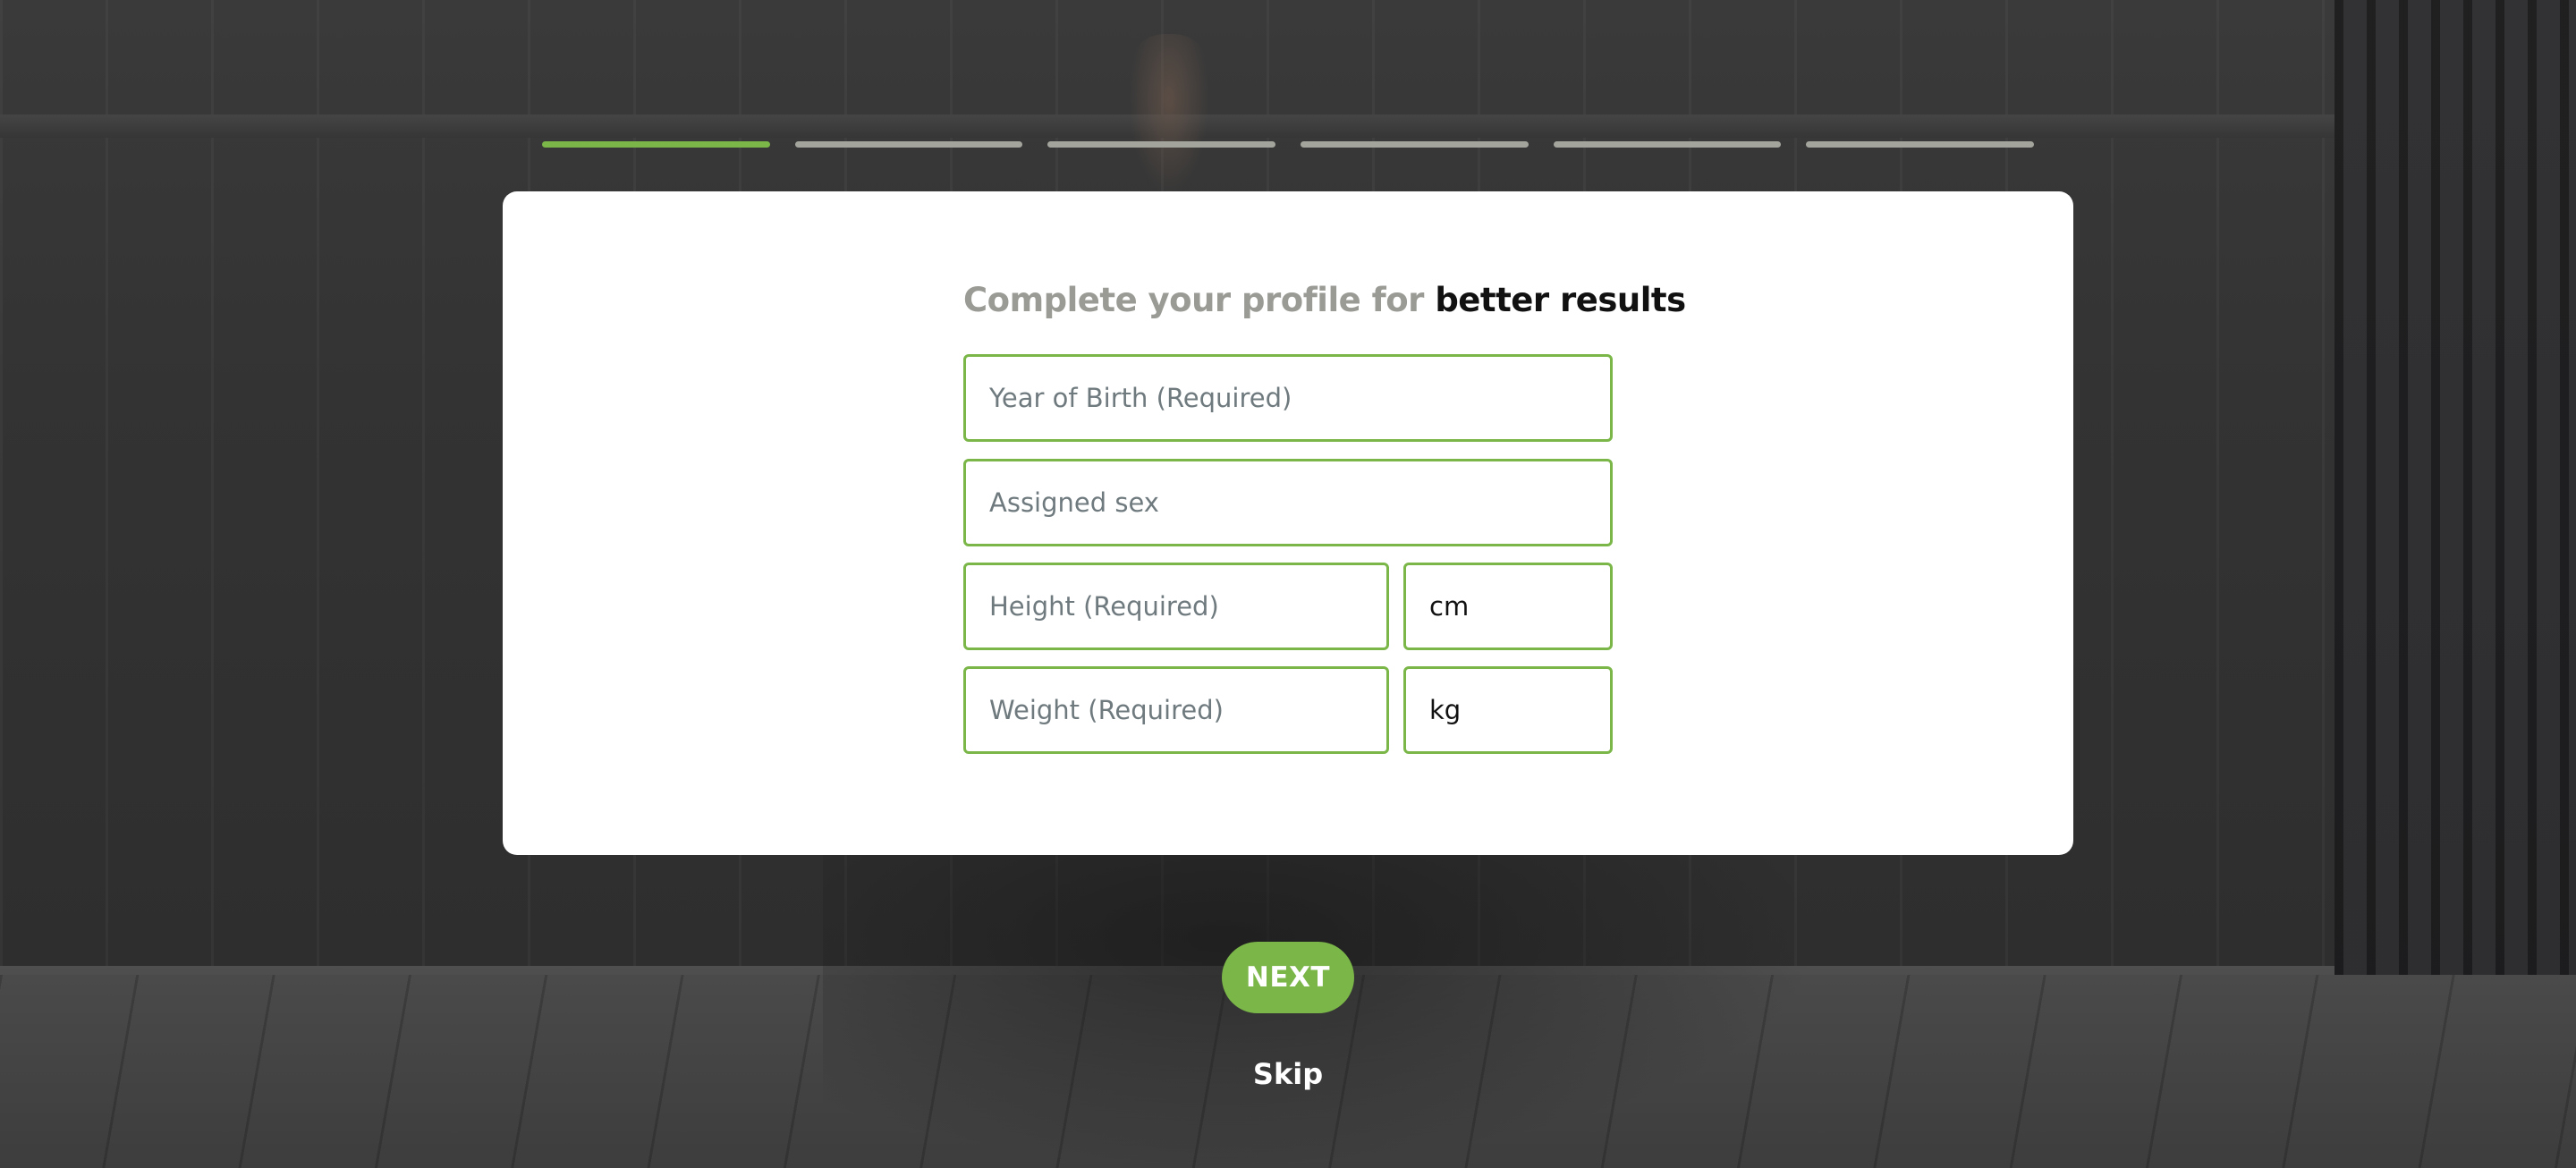 This screenshot has height=1168, width=2576. Describe the element at coordinates (1193, 300) in the screenshot. I see `title-muted: Complete your profile for` at that location.